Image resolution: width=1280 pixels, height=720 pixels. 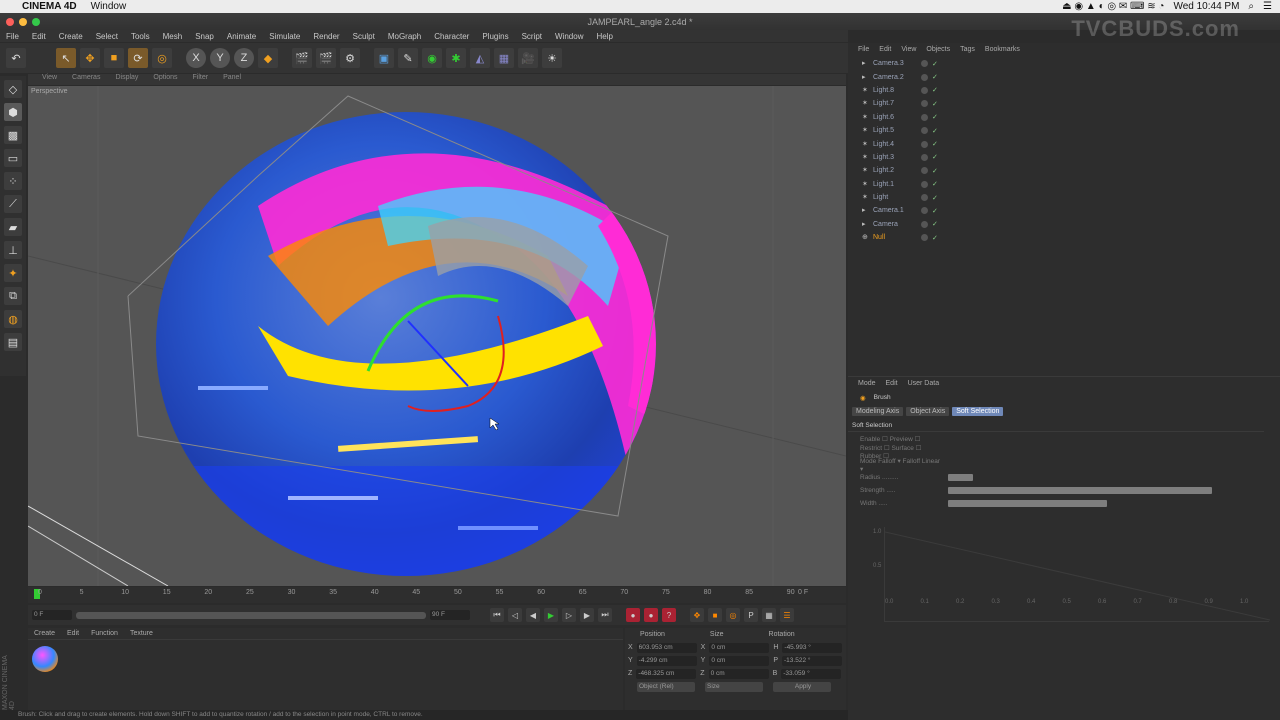 I want to click on key-scale-icon: ■, so click(x=715, y=615).